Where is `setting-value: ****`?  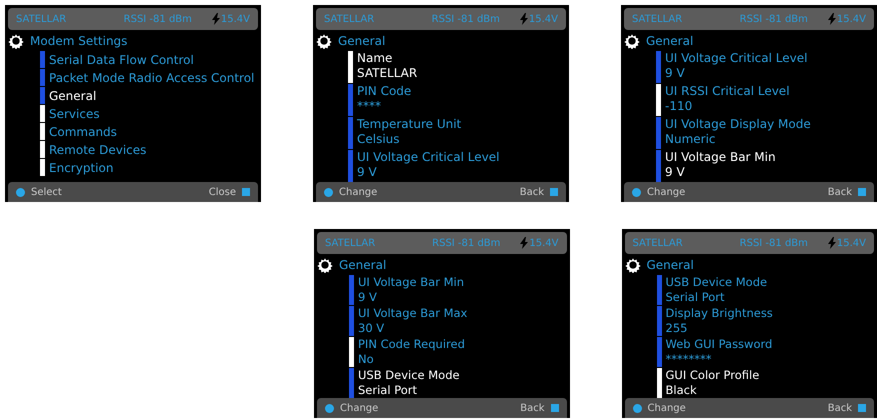 setting-value: **** is located at coordinates (369, 106).